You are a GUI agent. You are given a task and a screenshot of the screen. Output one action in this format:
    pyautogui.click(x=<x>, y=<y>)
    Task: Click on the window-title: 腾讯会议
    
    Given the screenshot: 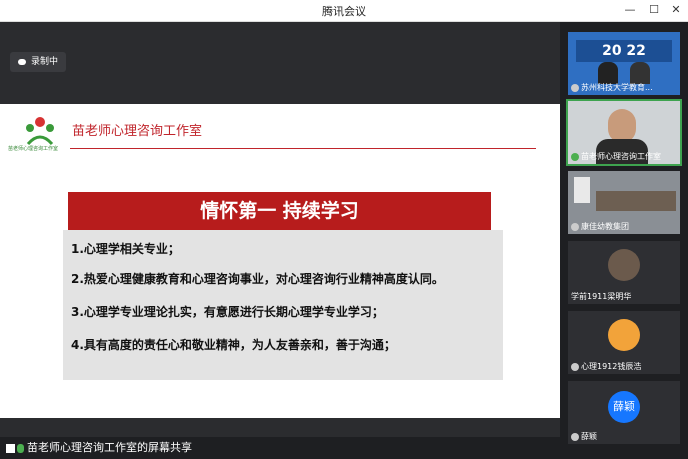 What is the action you would take?
    pyautogui.click(x=344, y=11)
    